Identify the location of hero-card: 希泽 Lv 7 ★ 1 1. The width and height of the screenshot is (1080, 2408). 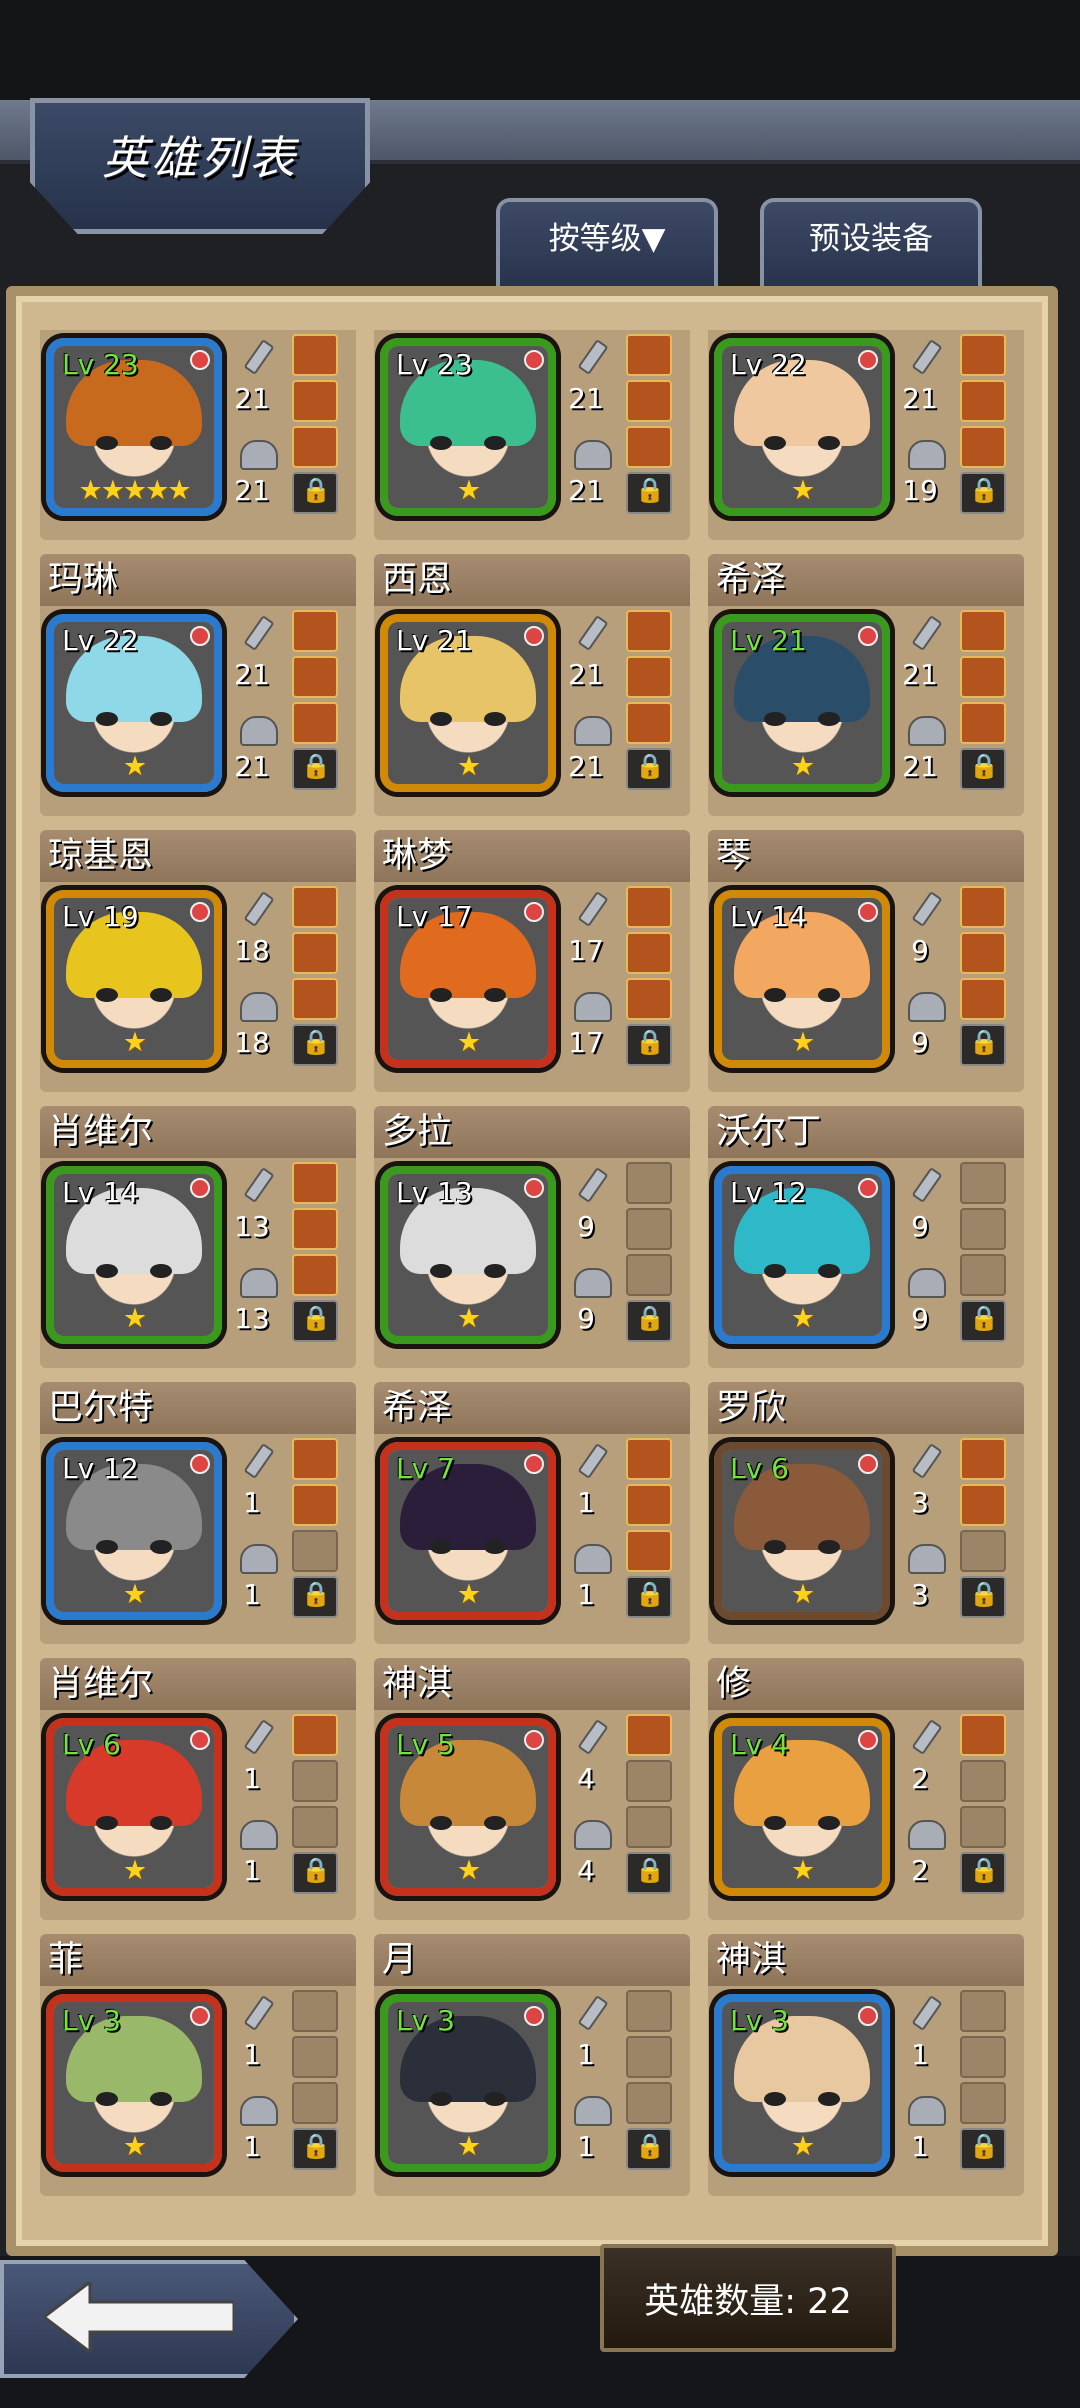
(532, 1513).